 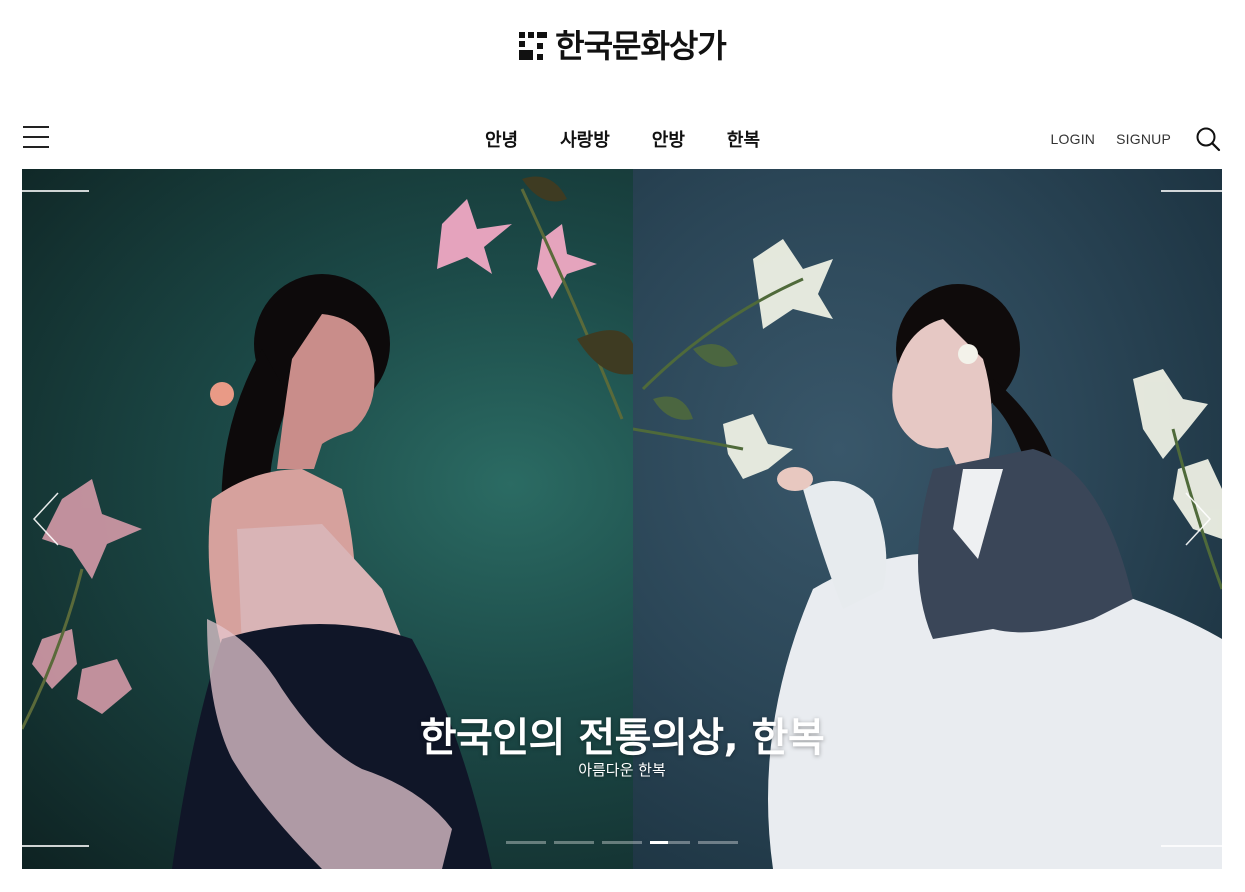 I want to click on site-logo: 한국문화상가, so click(x=622, y=46).